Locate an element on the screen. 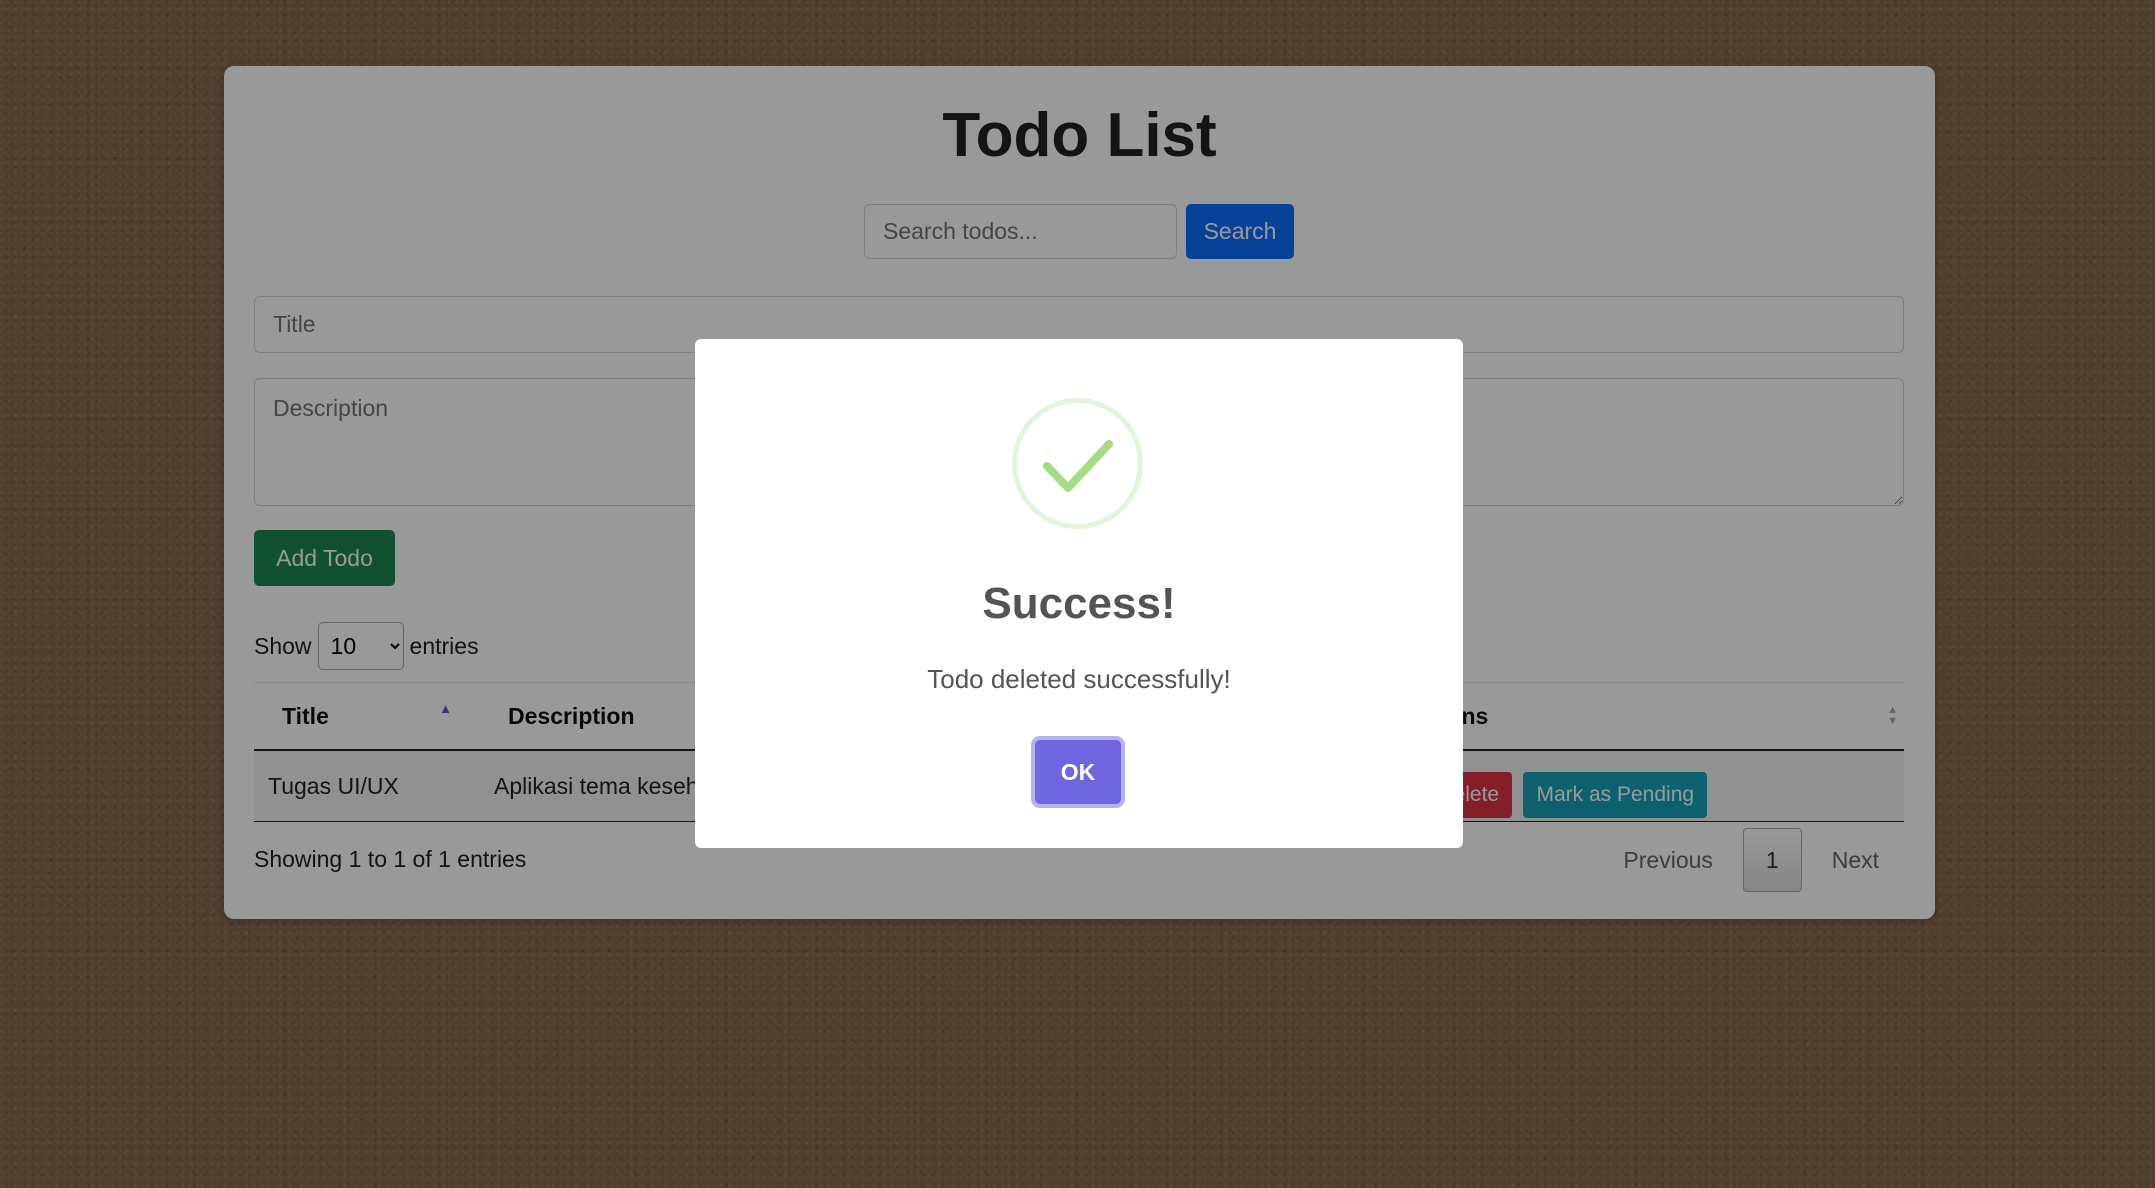 Image resolution: width=2155 pixels, height=1188 pixels. ok-button: OK is located at coordinates (1078, 772).